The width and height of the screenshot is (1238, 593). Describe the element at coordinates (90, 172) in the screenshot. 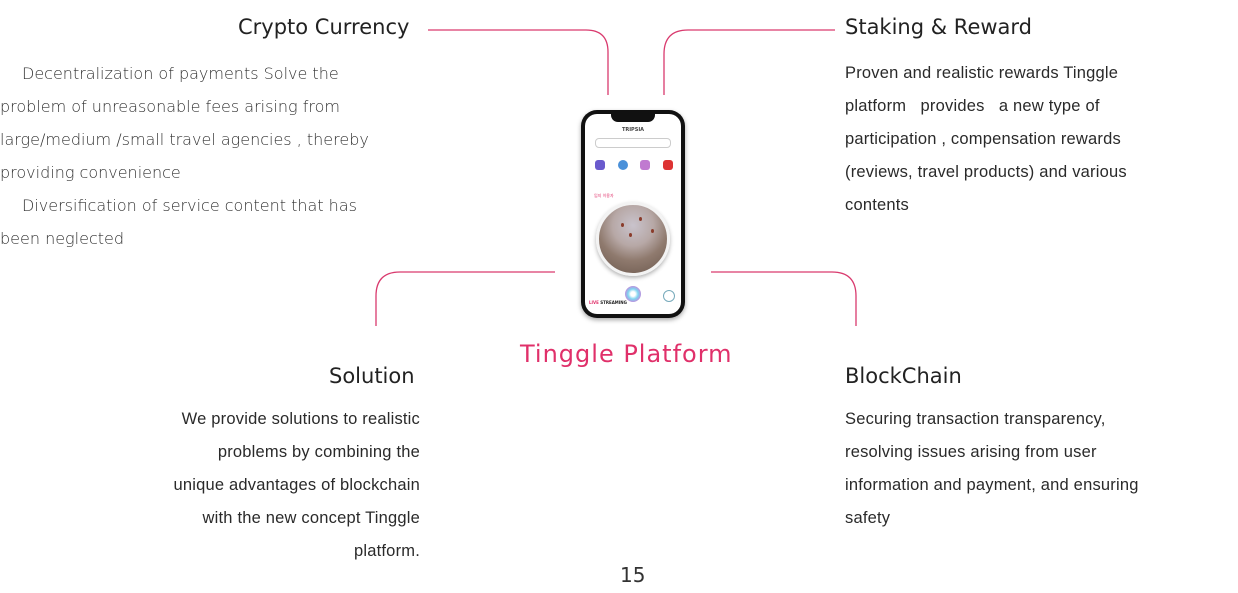

I see `crypto-line: providing convenience` at that location.